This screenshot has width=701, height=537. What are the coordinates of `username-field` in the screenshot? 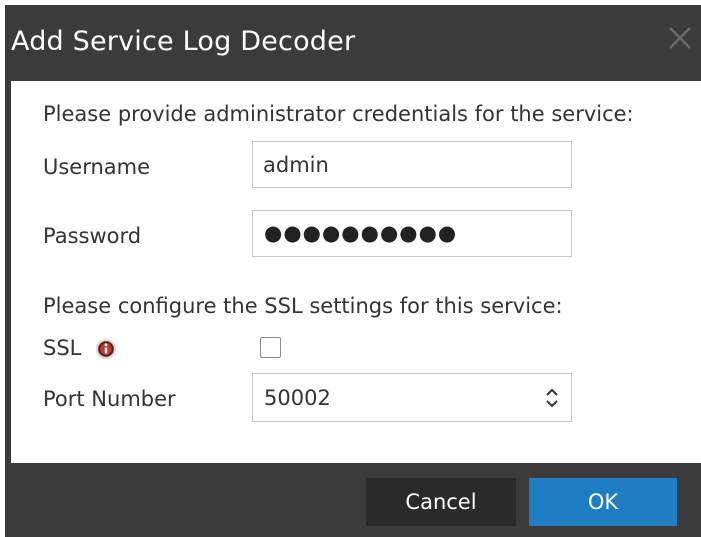 It's located at (412, 164).